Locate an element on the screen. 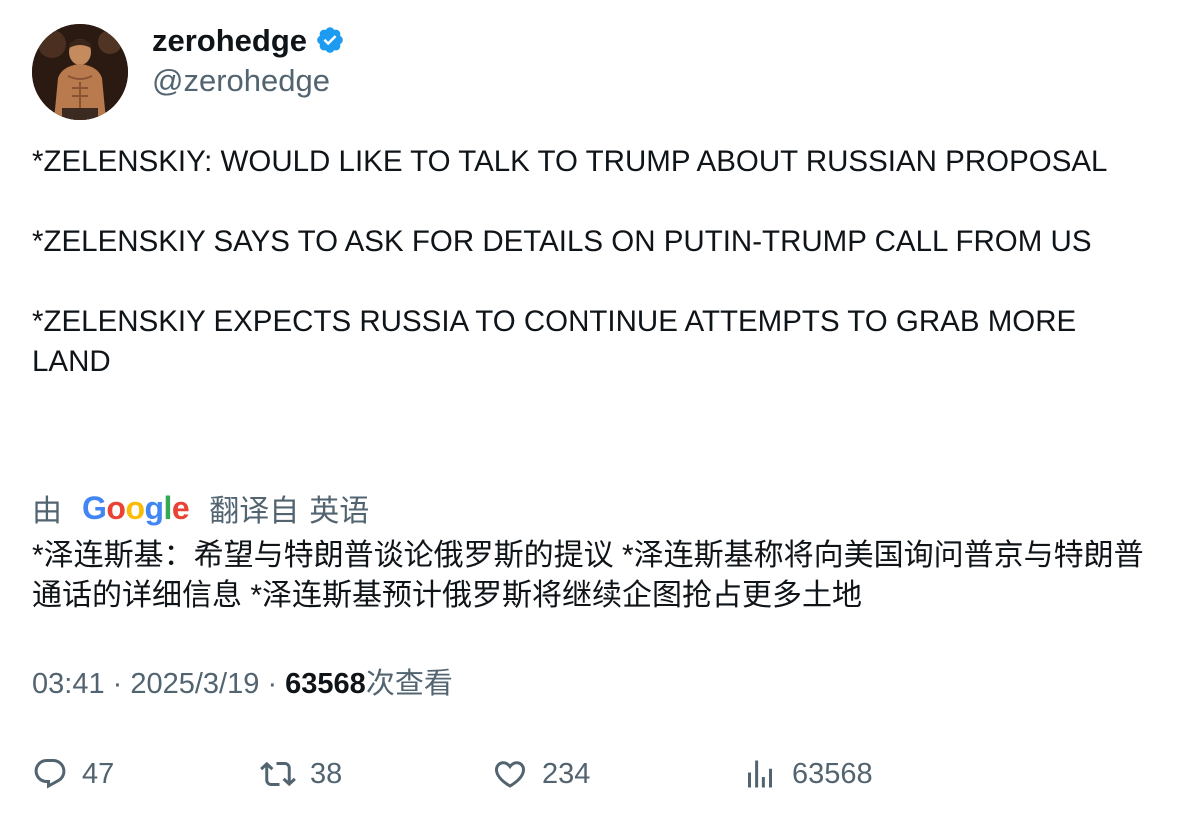  tweet-time: 03:41 is located at coordinates (68, 684).